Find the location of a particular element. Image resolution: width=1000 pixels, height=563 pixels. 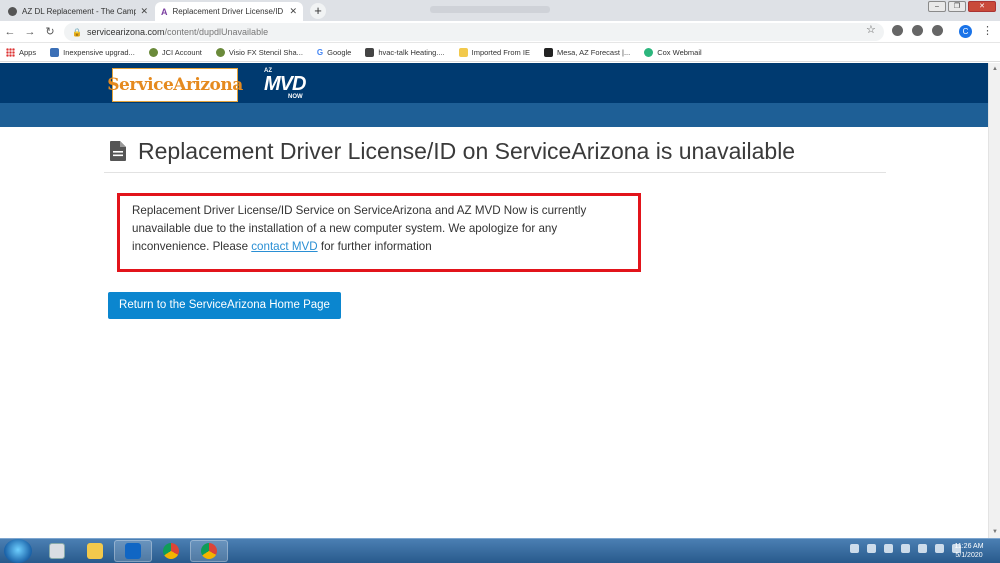

tab-title: AZ DL Replacement - The Camp is located at coordinates (79, 11).